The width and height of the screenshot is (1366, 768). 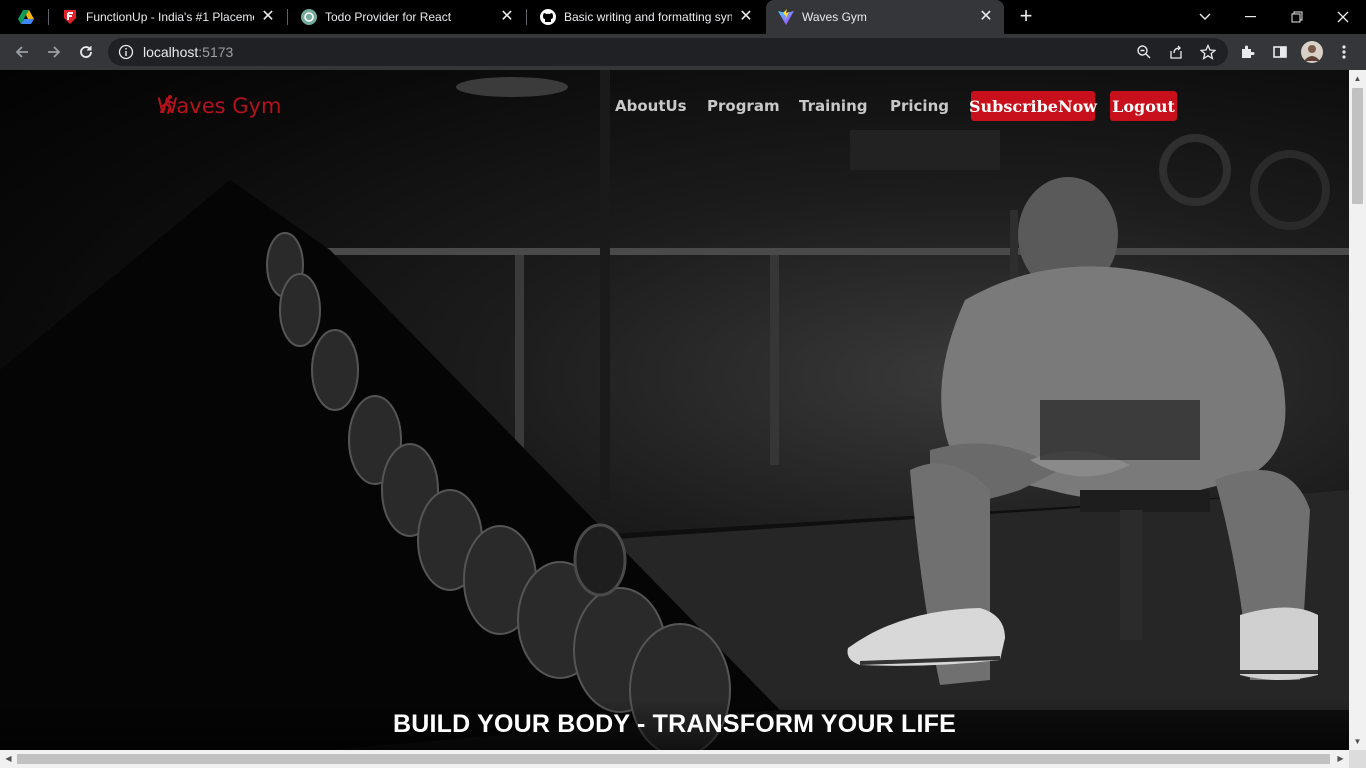 I want to click on hero-caption: BUILD YOUR BODY - TRANSFORM YOUR LIFE, so click(x=674, y=724).